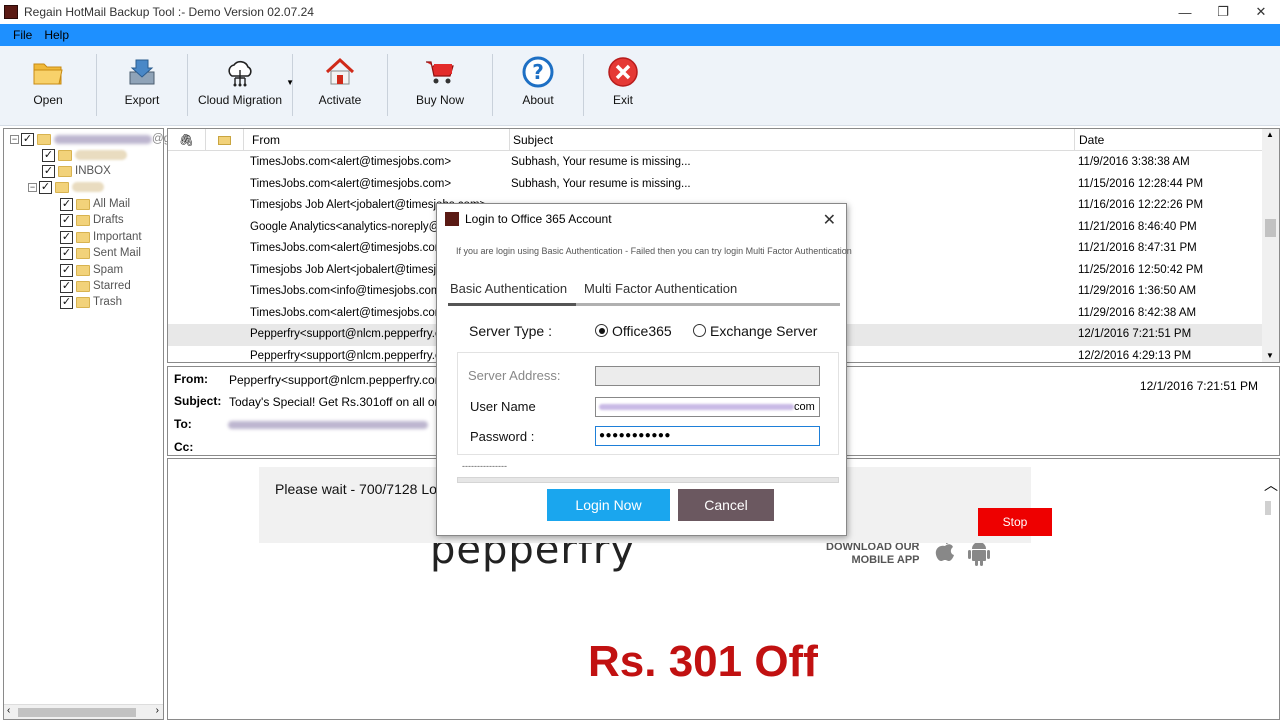 This screenshot has height=720, width=1280. I want to click on user-name-label: User Name, so click(503, 406).